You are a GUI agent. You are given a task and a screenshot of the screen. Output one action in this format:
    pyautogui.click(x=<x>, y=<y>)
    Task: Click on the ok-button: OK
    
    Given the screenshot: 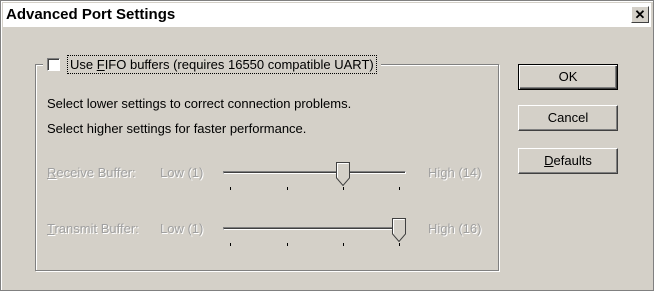 What is the action you would take?
    pyautogui.click(x=568, y=77)
    